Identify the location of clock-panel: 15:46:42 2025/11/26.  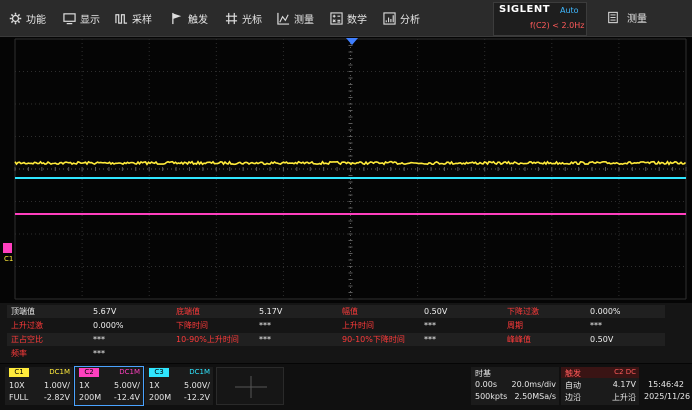
(666, 386).